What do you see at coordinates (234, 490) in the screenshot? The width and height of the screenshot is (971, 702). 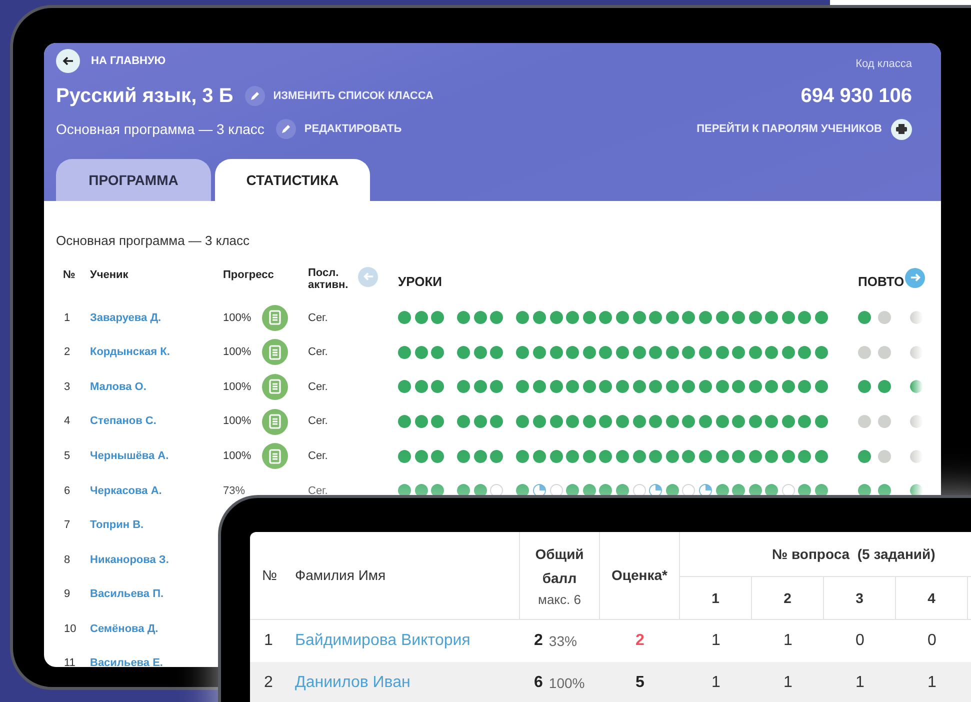 I see `progress-value: 73%` at bounding box center [234, 490].